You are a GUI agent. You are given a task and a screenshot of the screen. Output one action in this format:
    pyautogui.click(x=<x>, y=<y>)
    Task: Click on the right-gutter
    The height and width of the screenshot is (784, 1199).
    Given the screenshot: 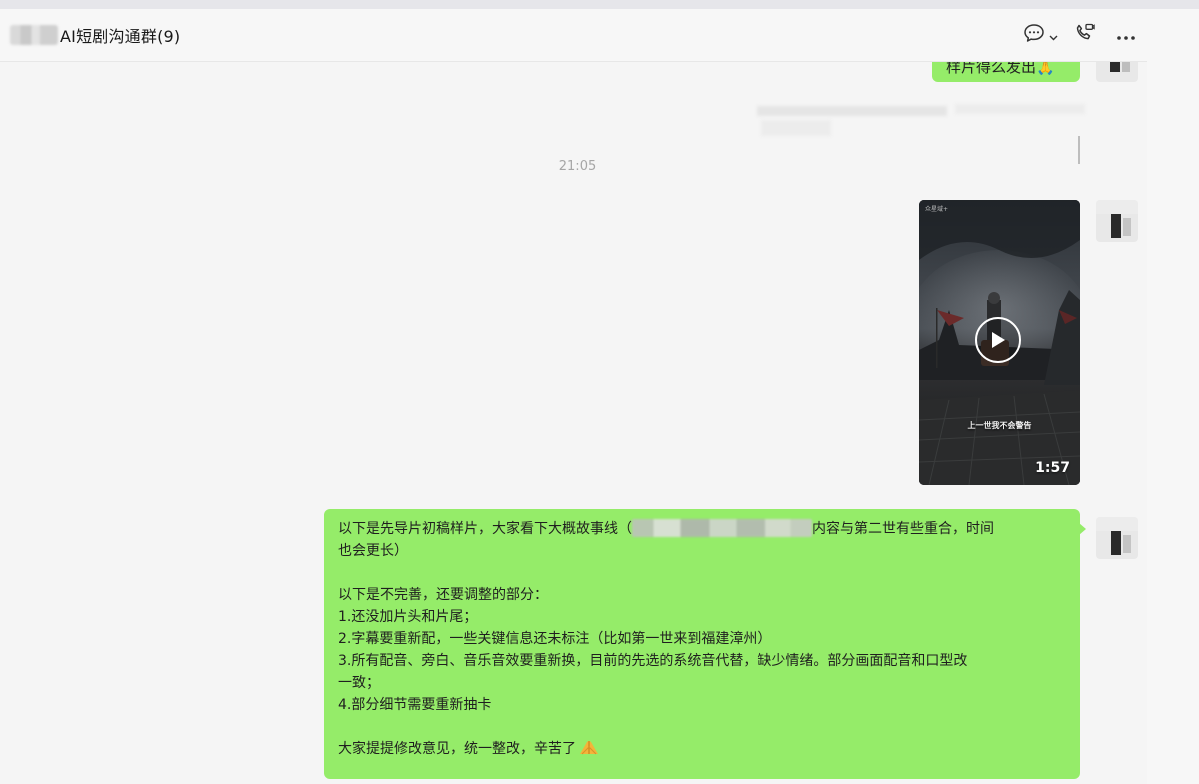 What is the action you would take?
    pyautogui.click(x=1173, y=396)
    